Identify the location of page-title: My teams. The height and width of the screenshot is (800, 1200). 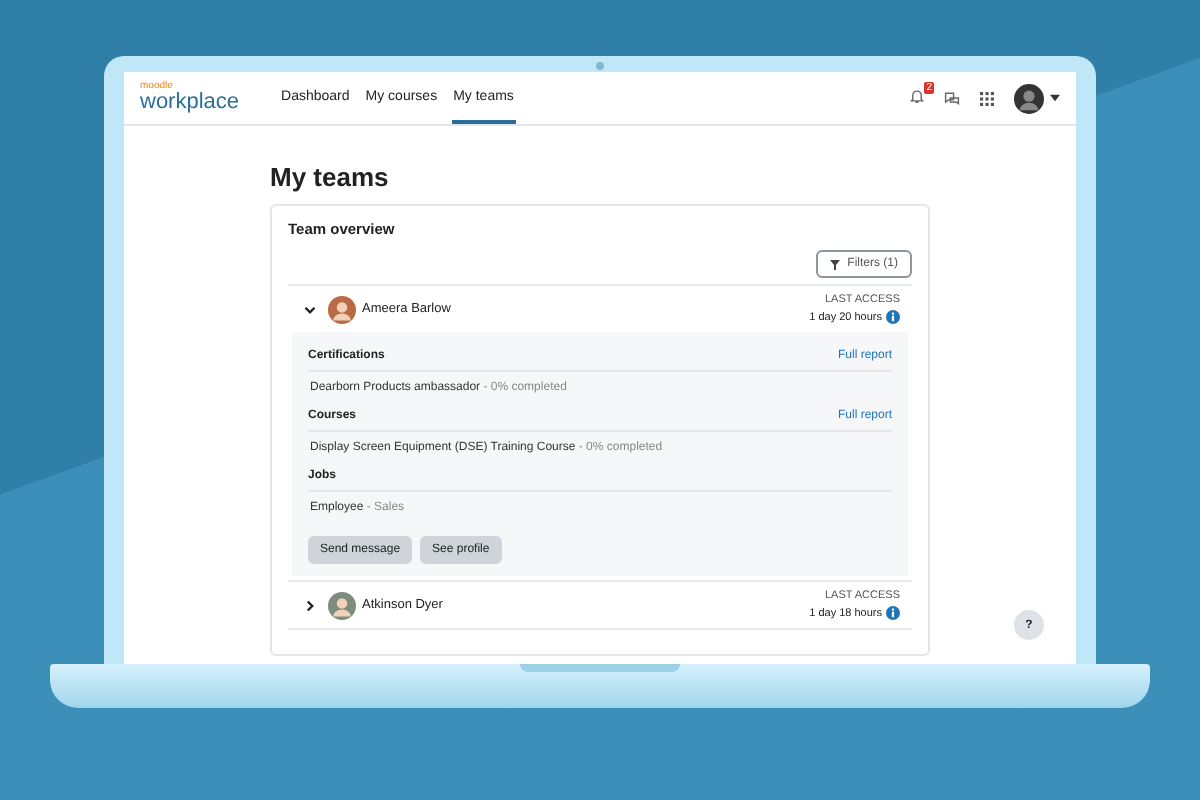
(330, 177).